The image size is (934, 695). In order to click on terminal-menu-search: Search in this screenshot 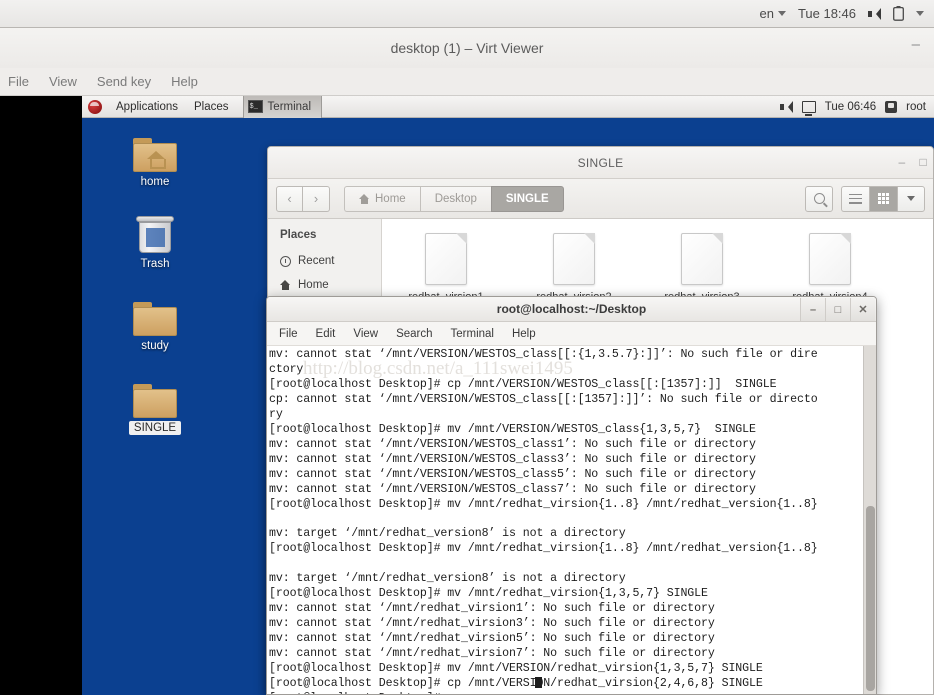, I will do `click(414, 334)`.